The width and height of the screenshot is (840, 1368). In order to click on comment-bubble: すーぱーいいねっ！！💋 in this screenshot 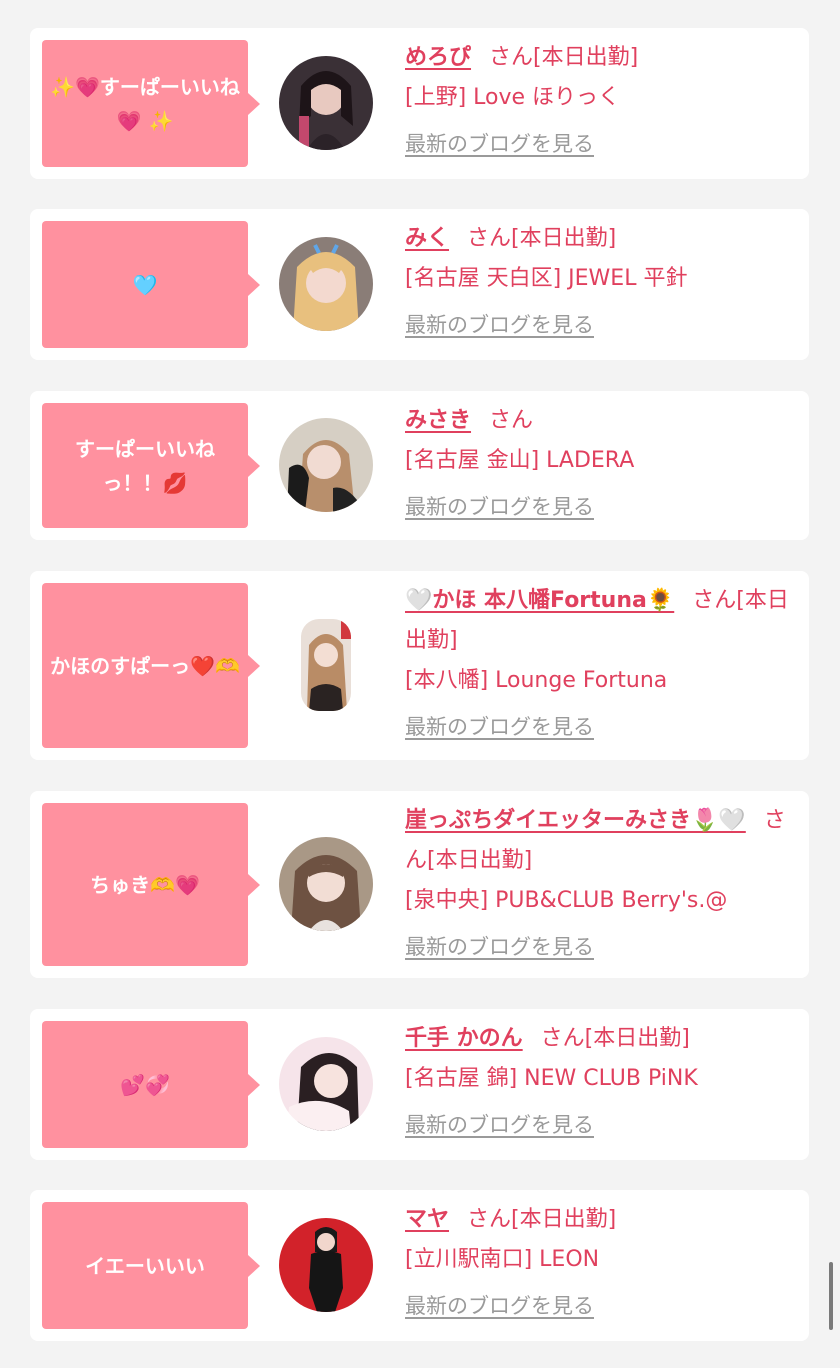, I will do `click(151, 465)`.